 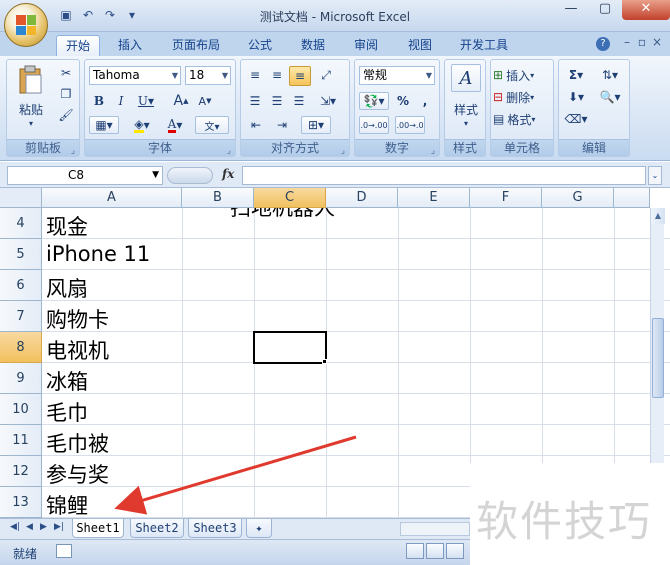 What do you see at coordinates (522, 75) in the screenshot?
I see `insert-cells-button: ⊞ 插入 ▾` at bounding box center [522, 75].